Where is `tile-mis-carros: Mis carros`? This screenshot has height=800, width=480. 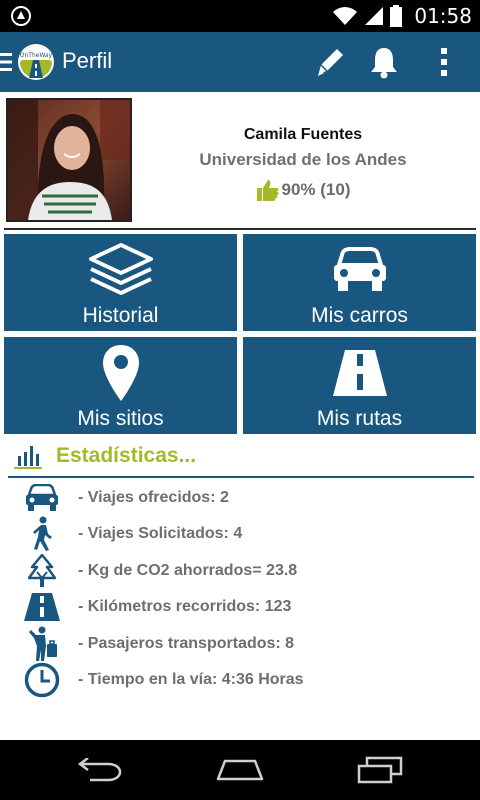 tile-mis-carros: Mis carros is located at coordinates (359, 282).